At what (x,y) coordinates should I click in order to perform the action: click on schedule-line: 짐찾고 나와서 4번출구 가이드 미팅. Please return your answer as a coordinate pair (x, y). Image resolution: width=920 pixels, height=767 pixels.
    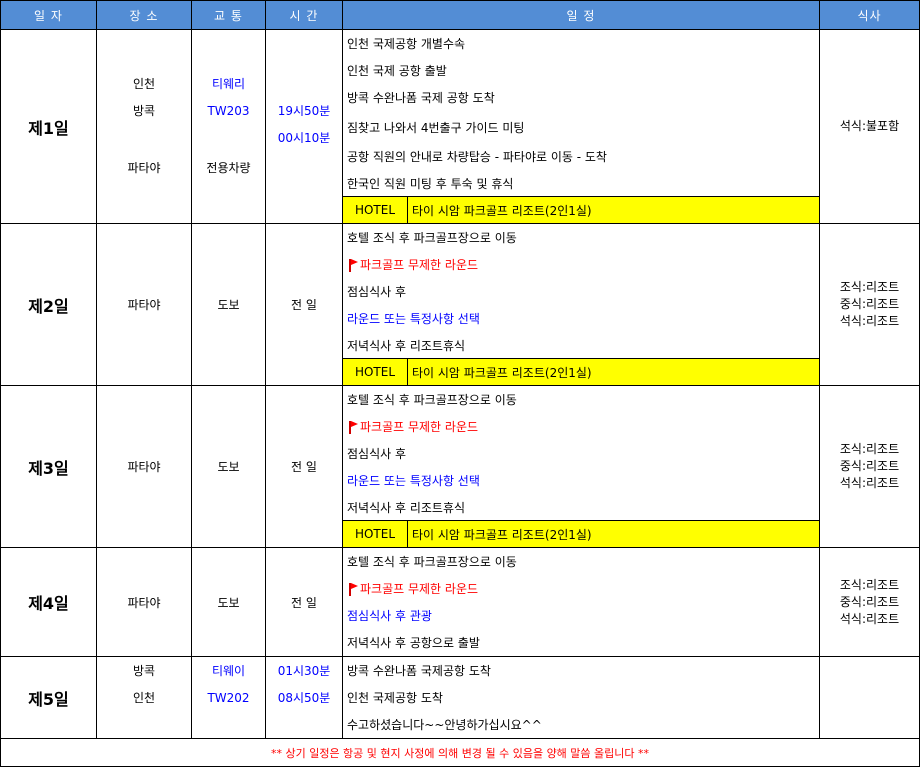
    Looking at the image, I should click on (436, 127).